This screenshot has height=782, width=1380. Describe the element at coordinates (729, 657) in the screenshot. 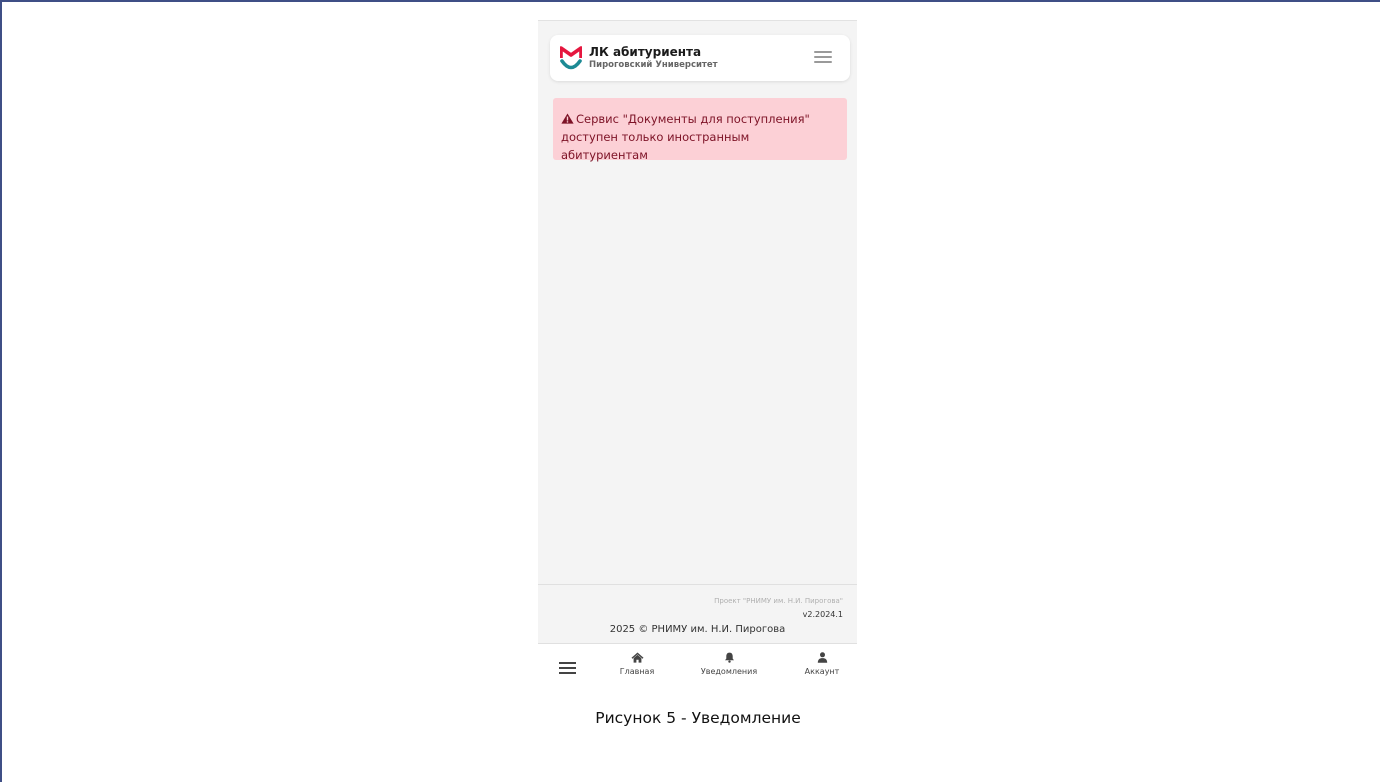

I see `bell-icon` at that location.